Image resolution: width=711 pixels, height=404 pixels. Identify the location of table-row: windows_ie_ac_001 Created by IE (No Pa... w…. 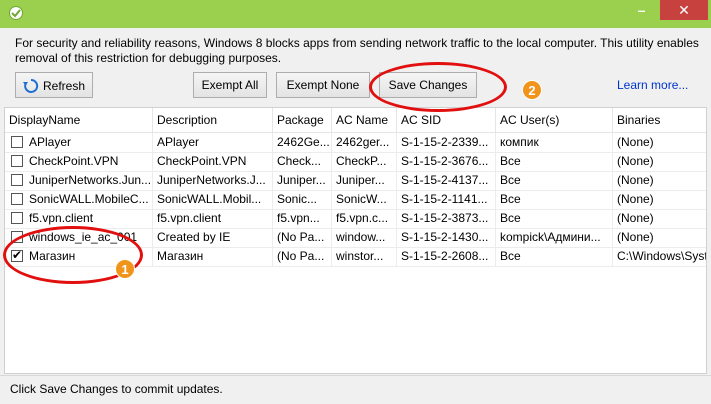
(355, 238).